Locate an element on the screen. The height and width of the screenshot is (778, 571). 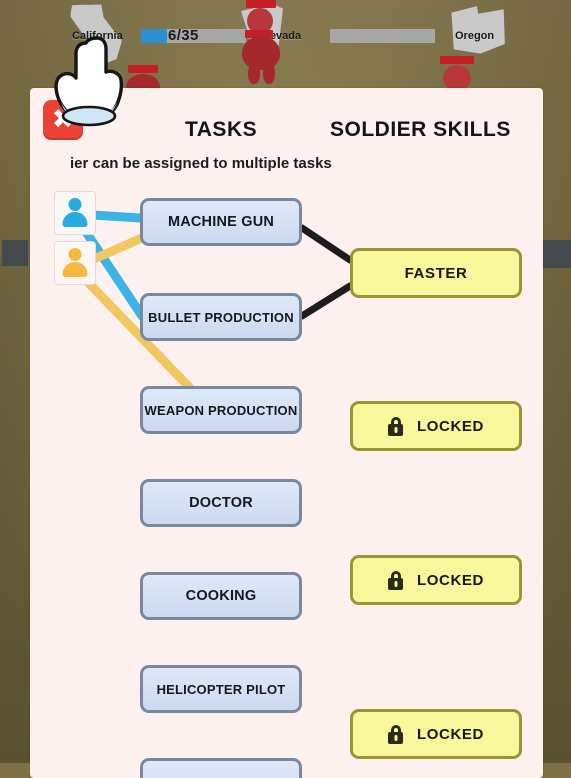
task-label: MACHINE GUN is located at coordinates (221, 222).